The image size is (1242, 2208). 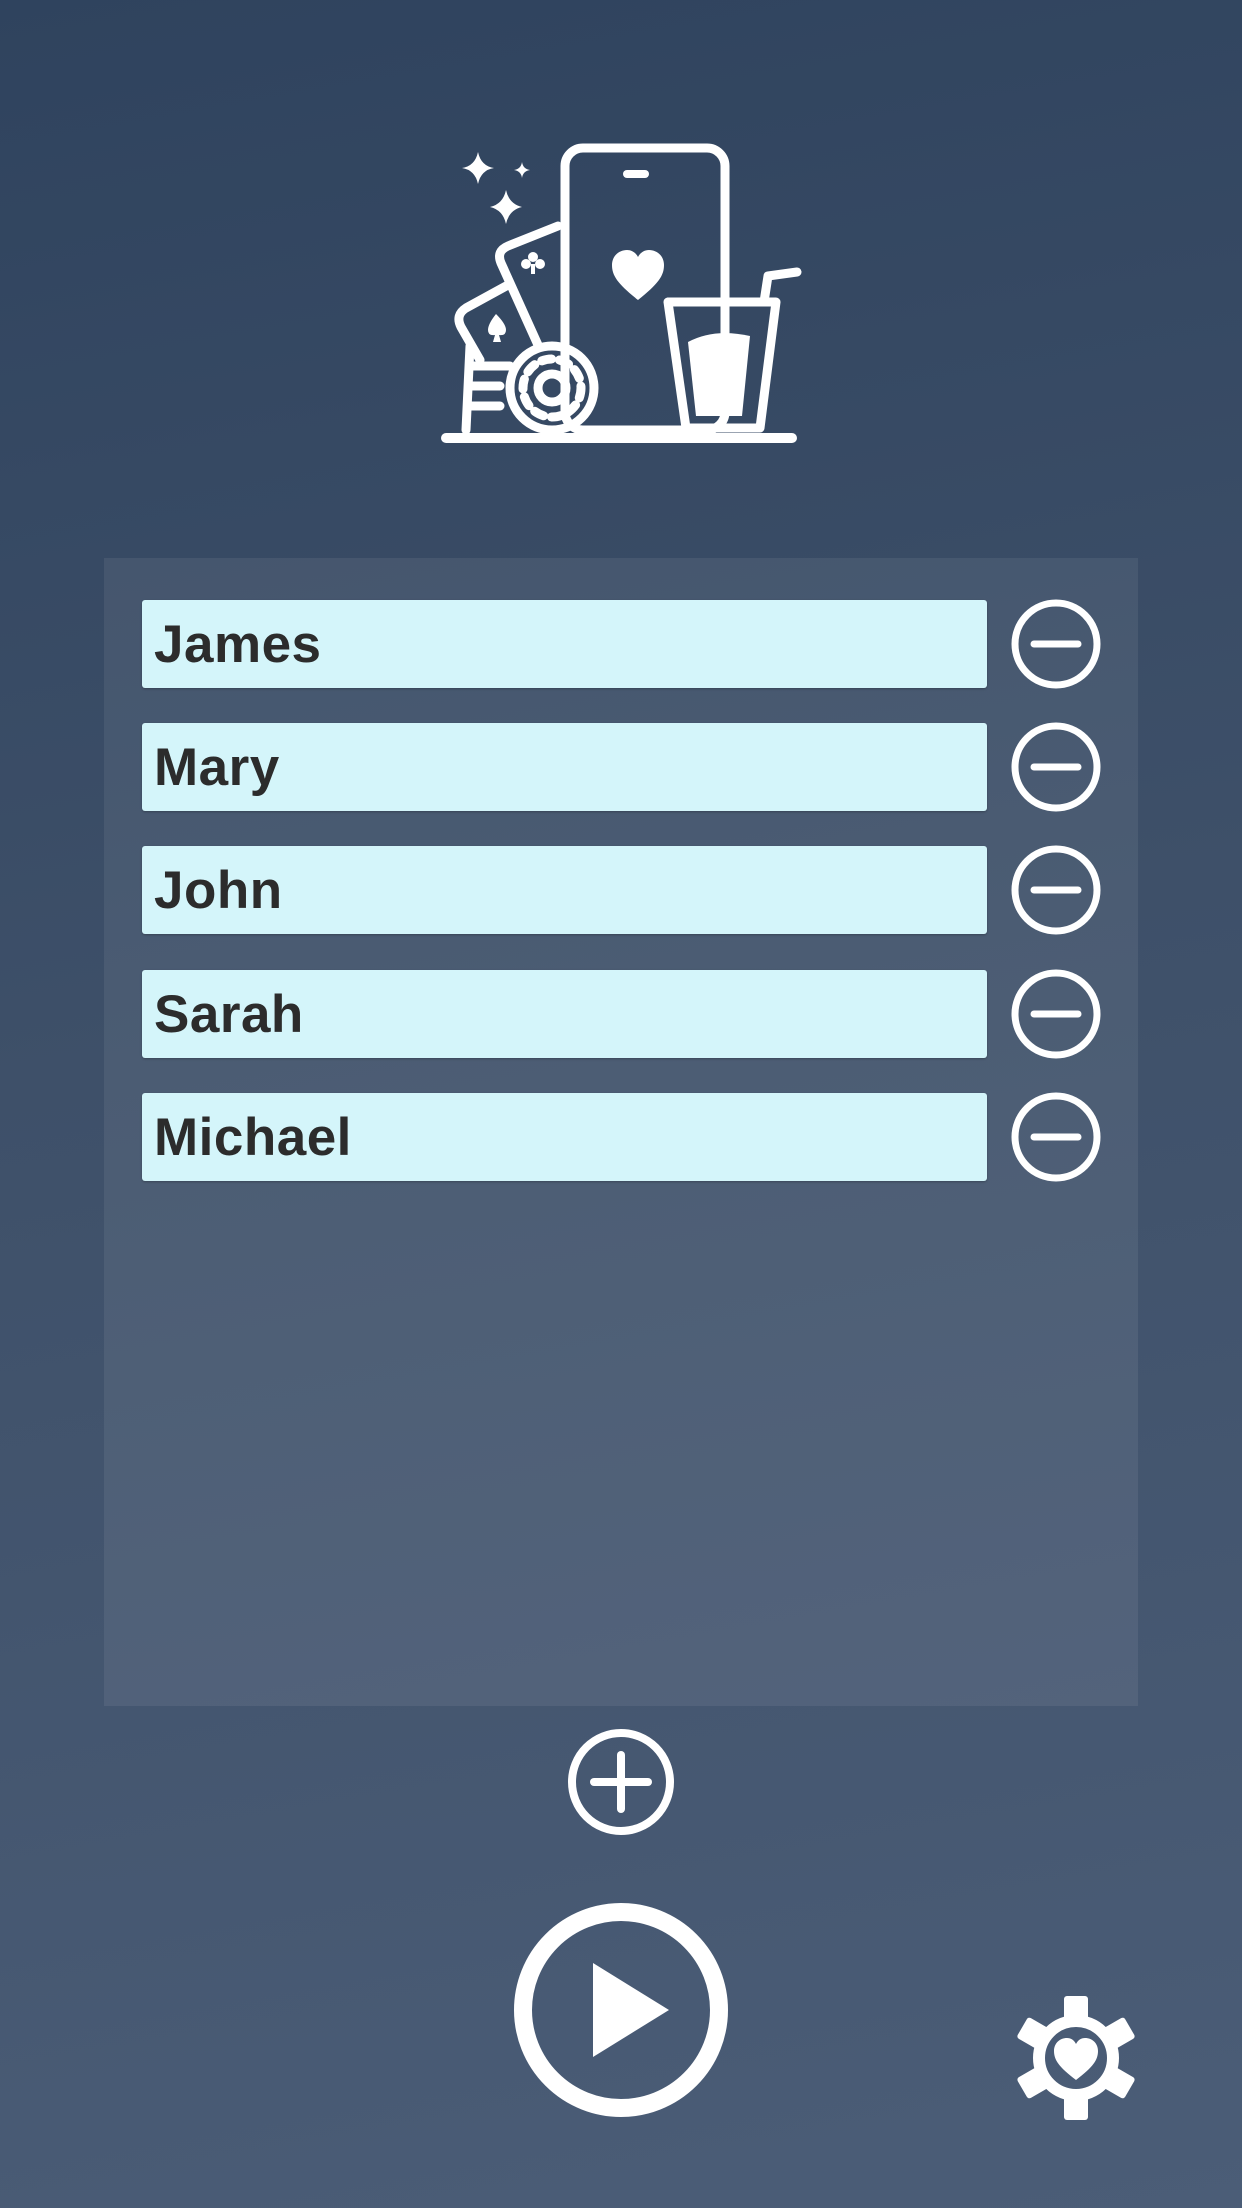 I want to click on plus-circle-icon, so click(x=621, y=1782).